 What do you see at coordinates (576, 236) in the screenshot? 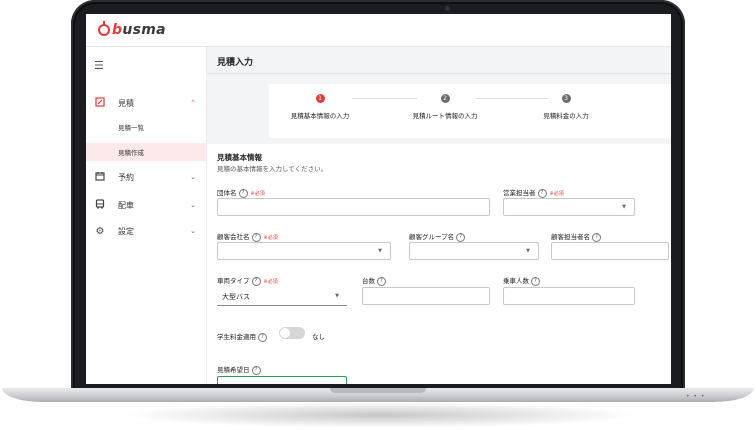
I see `customer-contact-label: 顧客担当者名?` at bounding box center [576, 236].